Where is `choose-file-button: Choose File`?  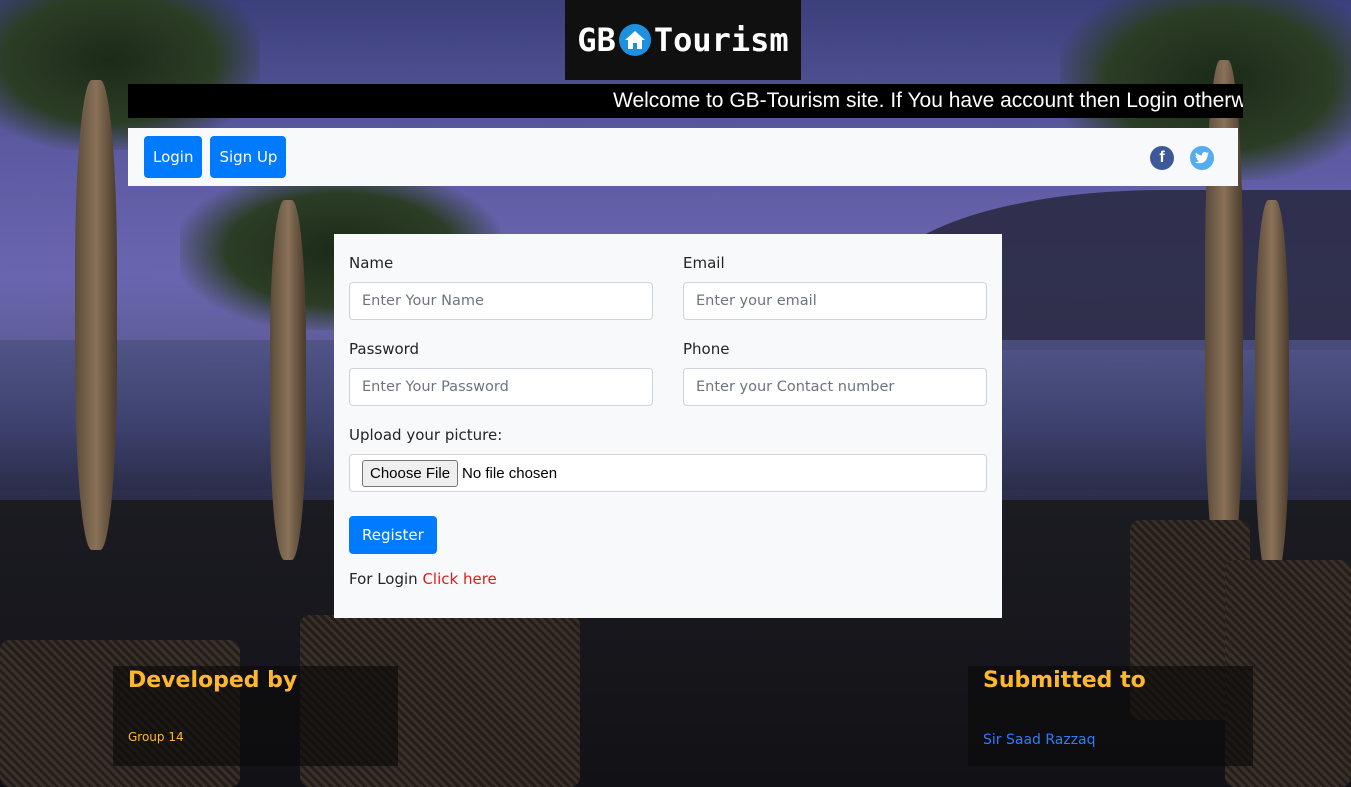
choose-file-button: Choose File is located at coordinates (410, 473).